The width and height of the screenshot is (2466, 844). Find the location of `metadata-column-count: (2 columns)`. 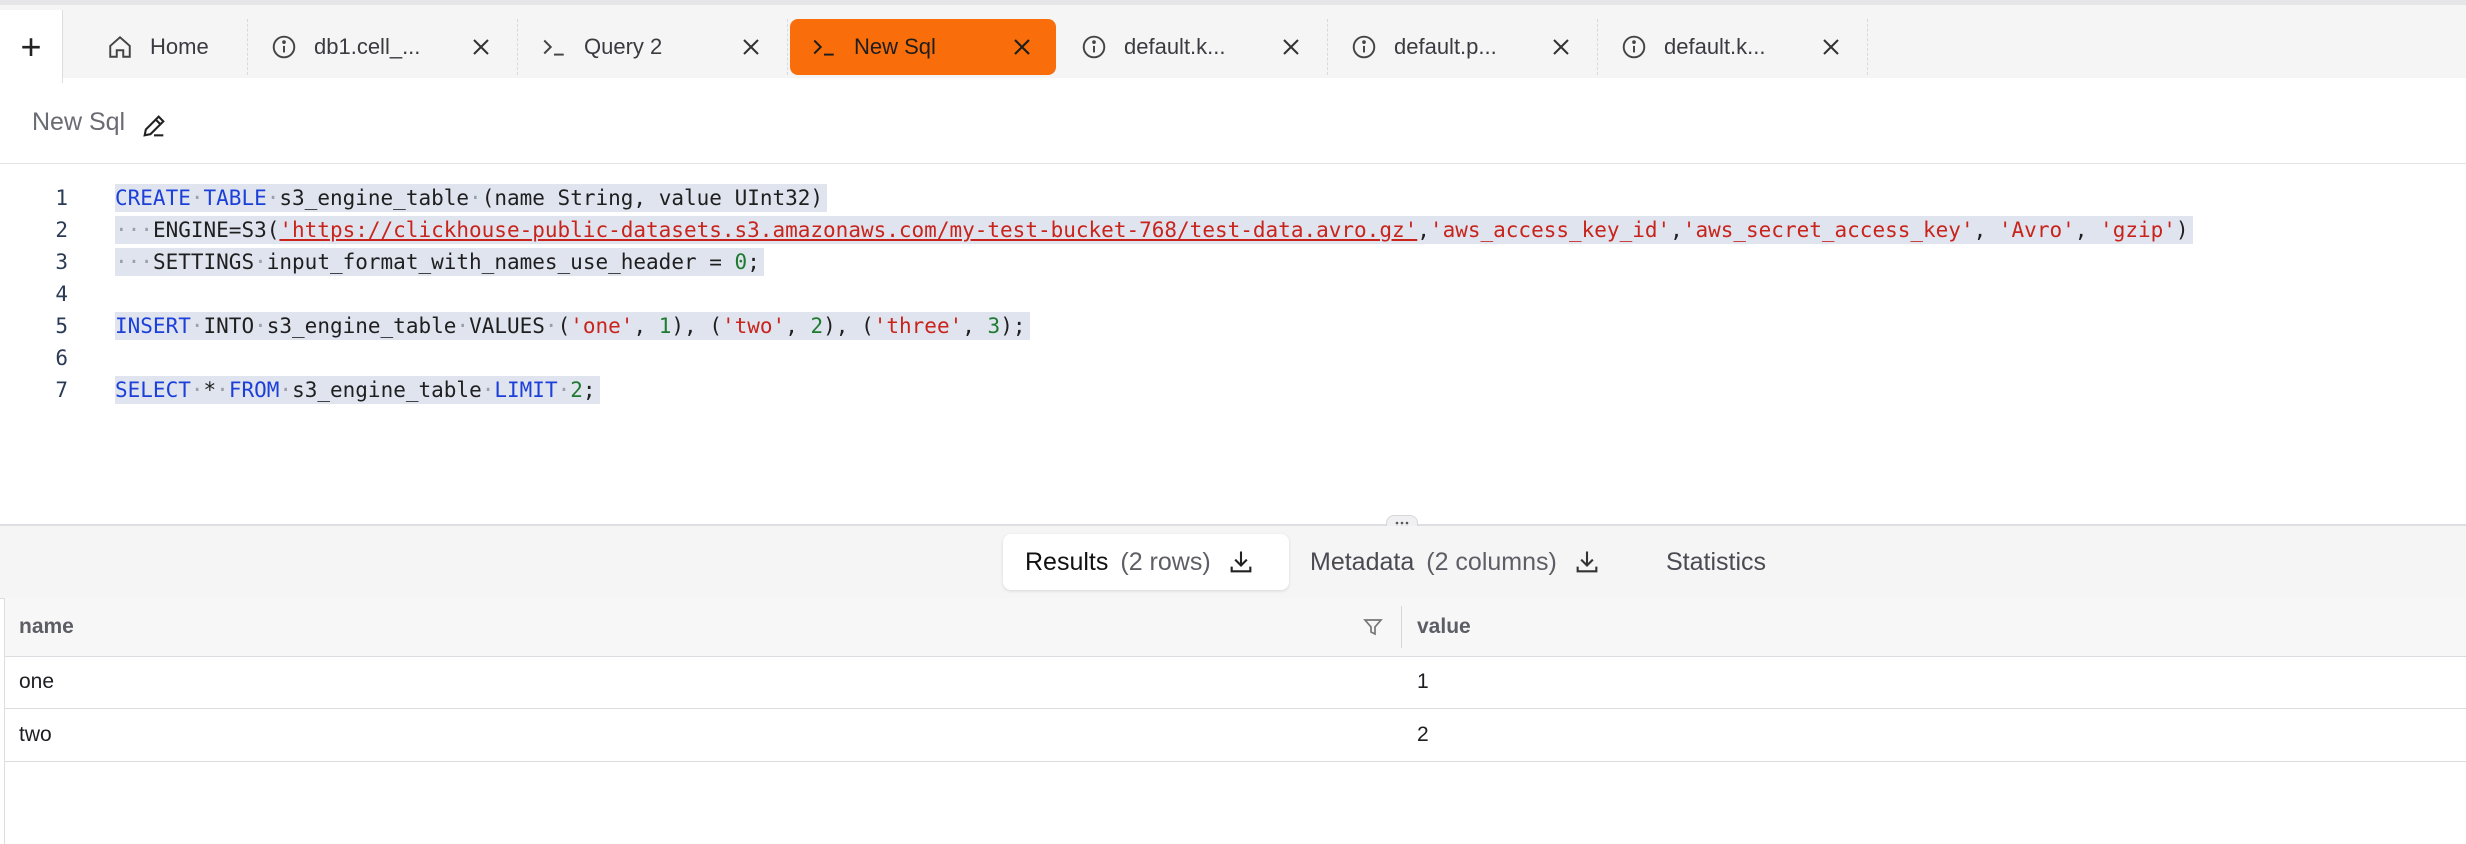

metadata-column-count: (2 columns) is located at coordinates (1491, 561).